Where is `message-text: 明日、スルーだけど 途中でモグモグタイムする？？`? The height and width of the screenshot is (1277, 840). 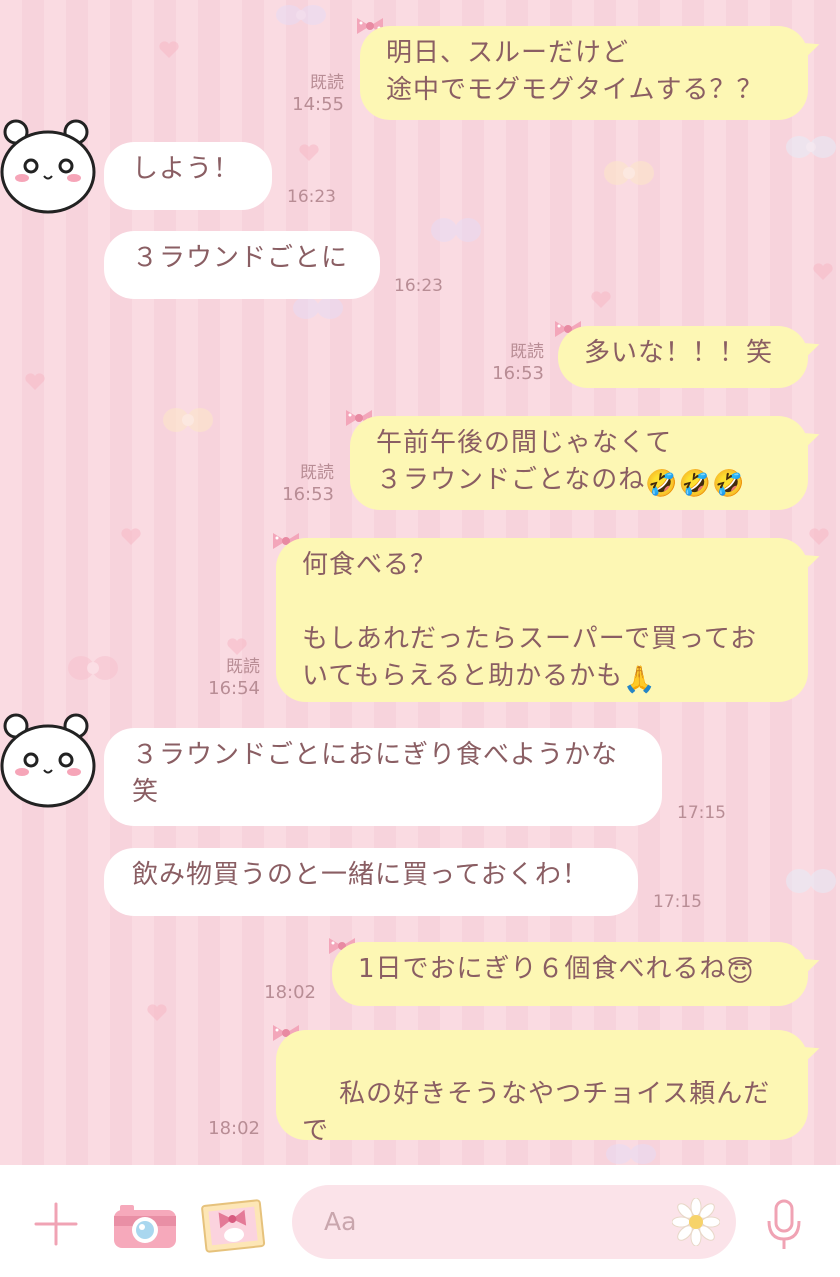
message-text: 明日、スルーだけど 途中でモグモグタイムする？？ is located at coordinates (575, 71).